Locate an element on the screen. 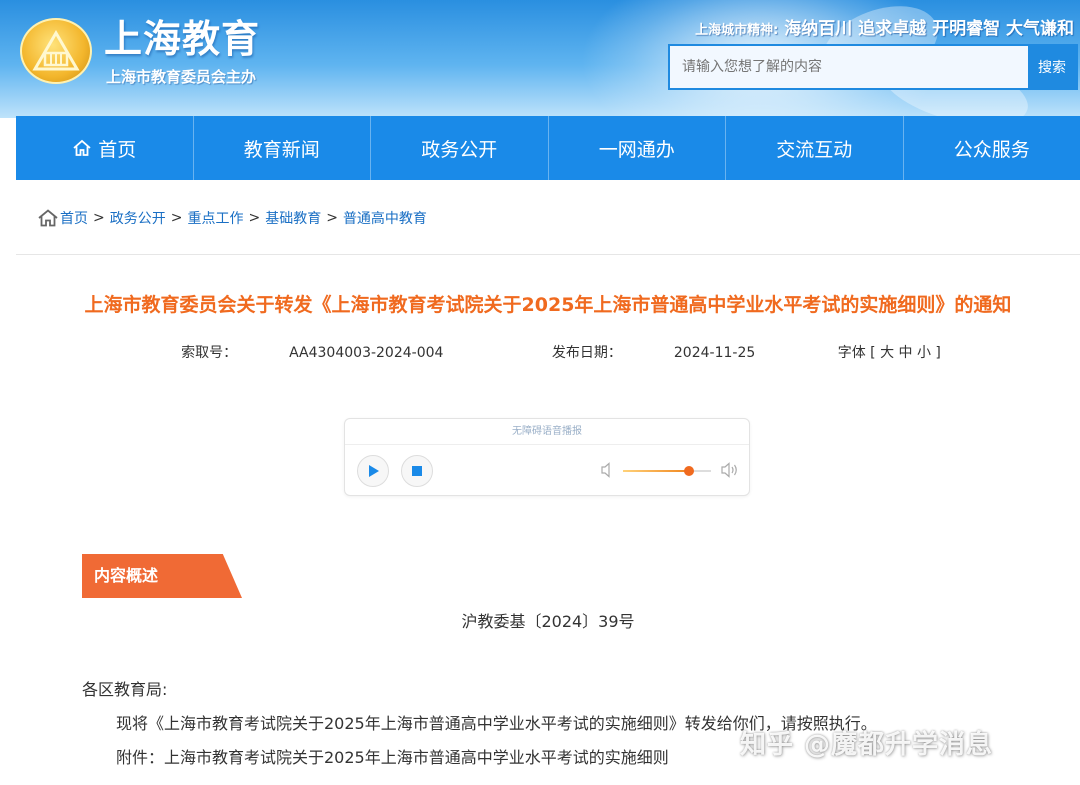 The width and height of the screenshot is (1080, 785). nav-item-label: 政务公开 is located at coordinates (459, 149).